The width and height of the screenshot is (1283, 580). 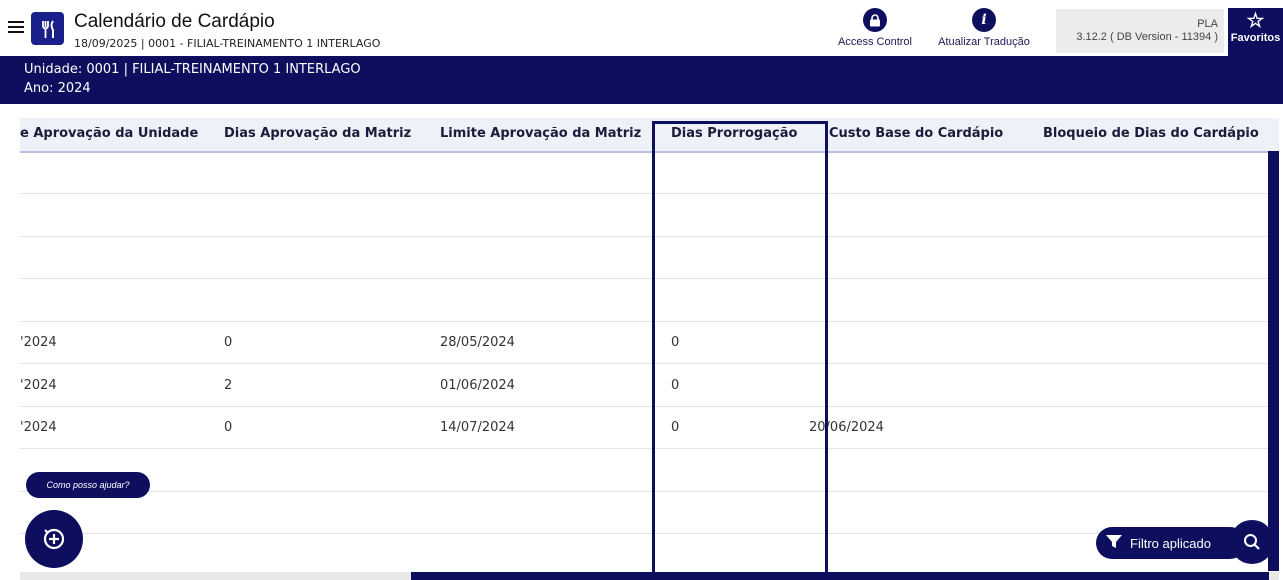 What do you see at coordinates (984, 42) in the screenshot?
I see `atualizar-traducao-label: Atualizar Tradução` at bounding box center [984, 42].